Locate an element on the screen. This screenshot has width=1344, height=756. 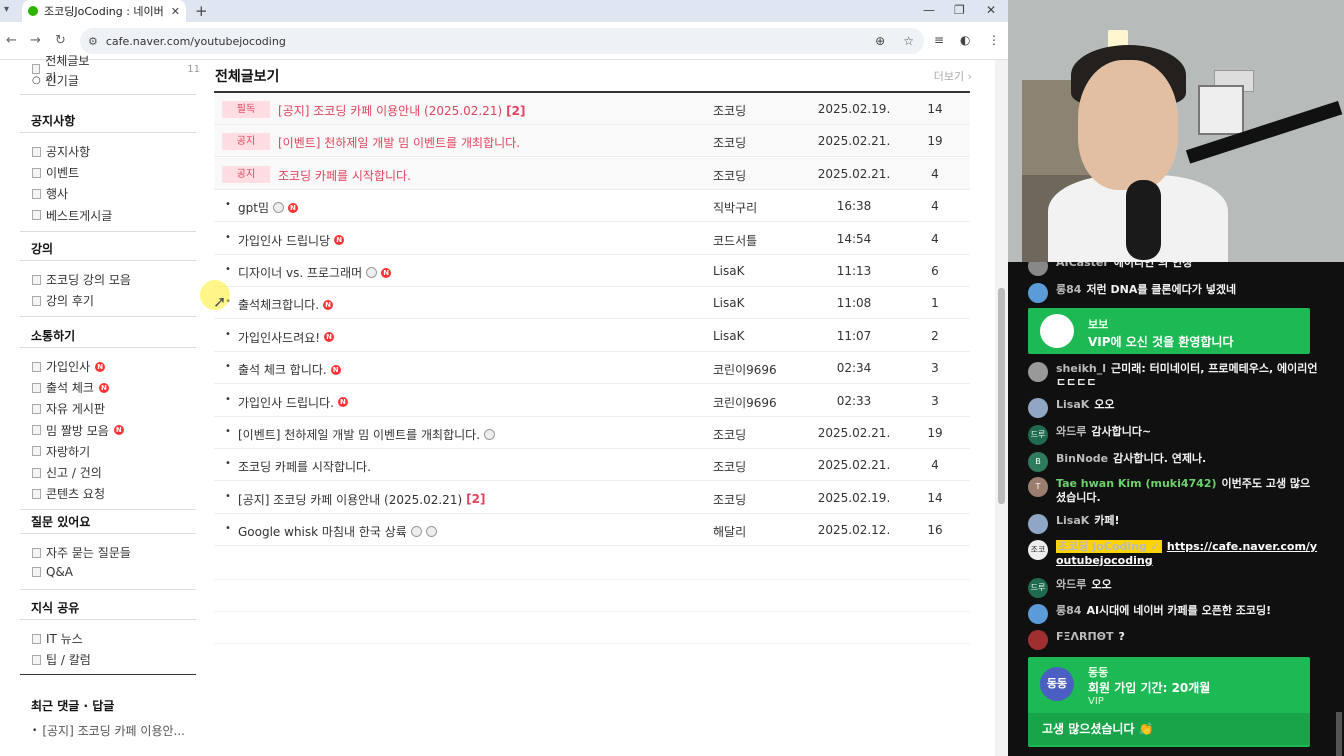
sidebar-item: 신고 / 건의 is located at coordinates (67, 472).